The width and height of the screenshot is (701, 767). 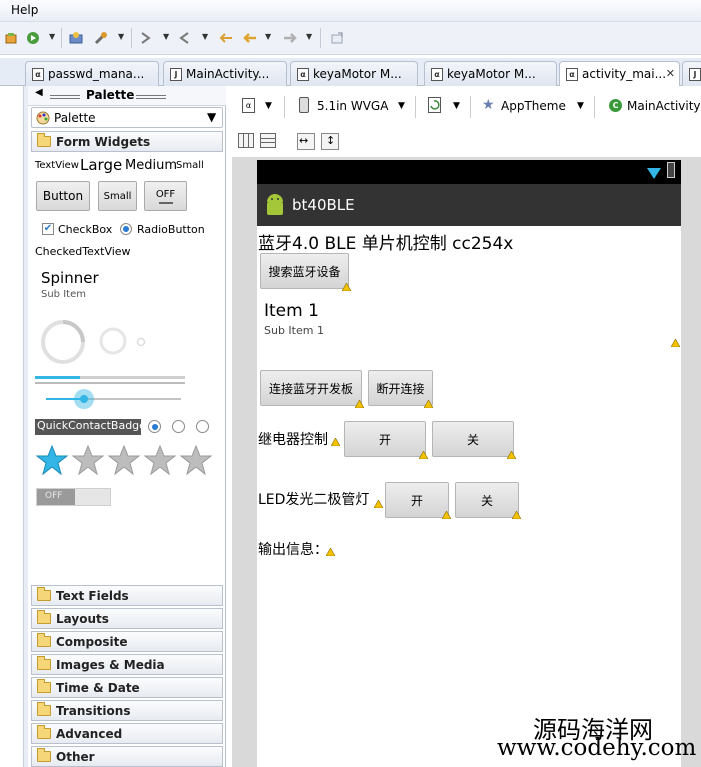 I want to click on forward-dropdown-icon: ▼, so click(x=309, y=36).